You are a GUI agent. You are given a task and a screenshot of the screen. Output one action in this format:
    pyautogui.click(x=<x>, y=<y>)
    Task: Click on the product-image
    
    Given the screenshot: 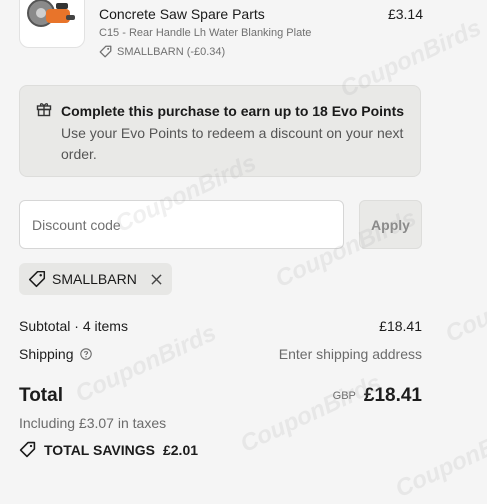 What is the action you would take?
    pyautogui.click(x=52, y=24)
    